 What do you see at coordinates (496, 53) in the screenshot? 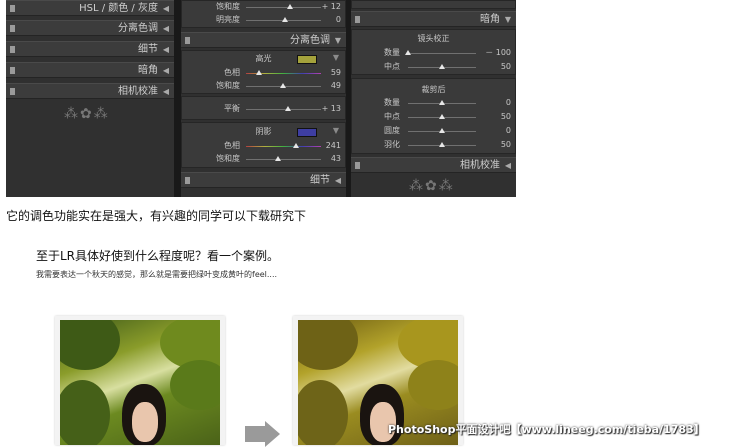
I see `slider-value: － 100` at bounding box center [496, 53].